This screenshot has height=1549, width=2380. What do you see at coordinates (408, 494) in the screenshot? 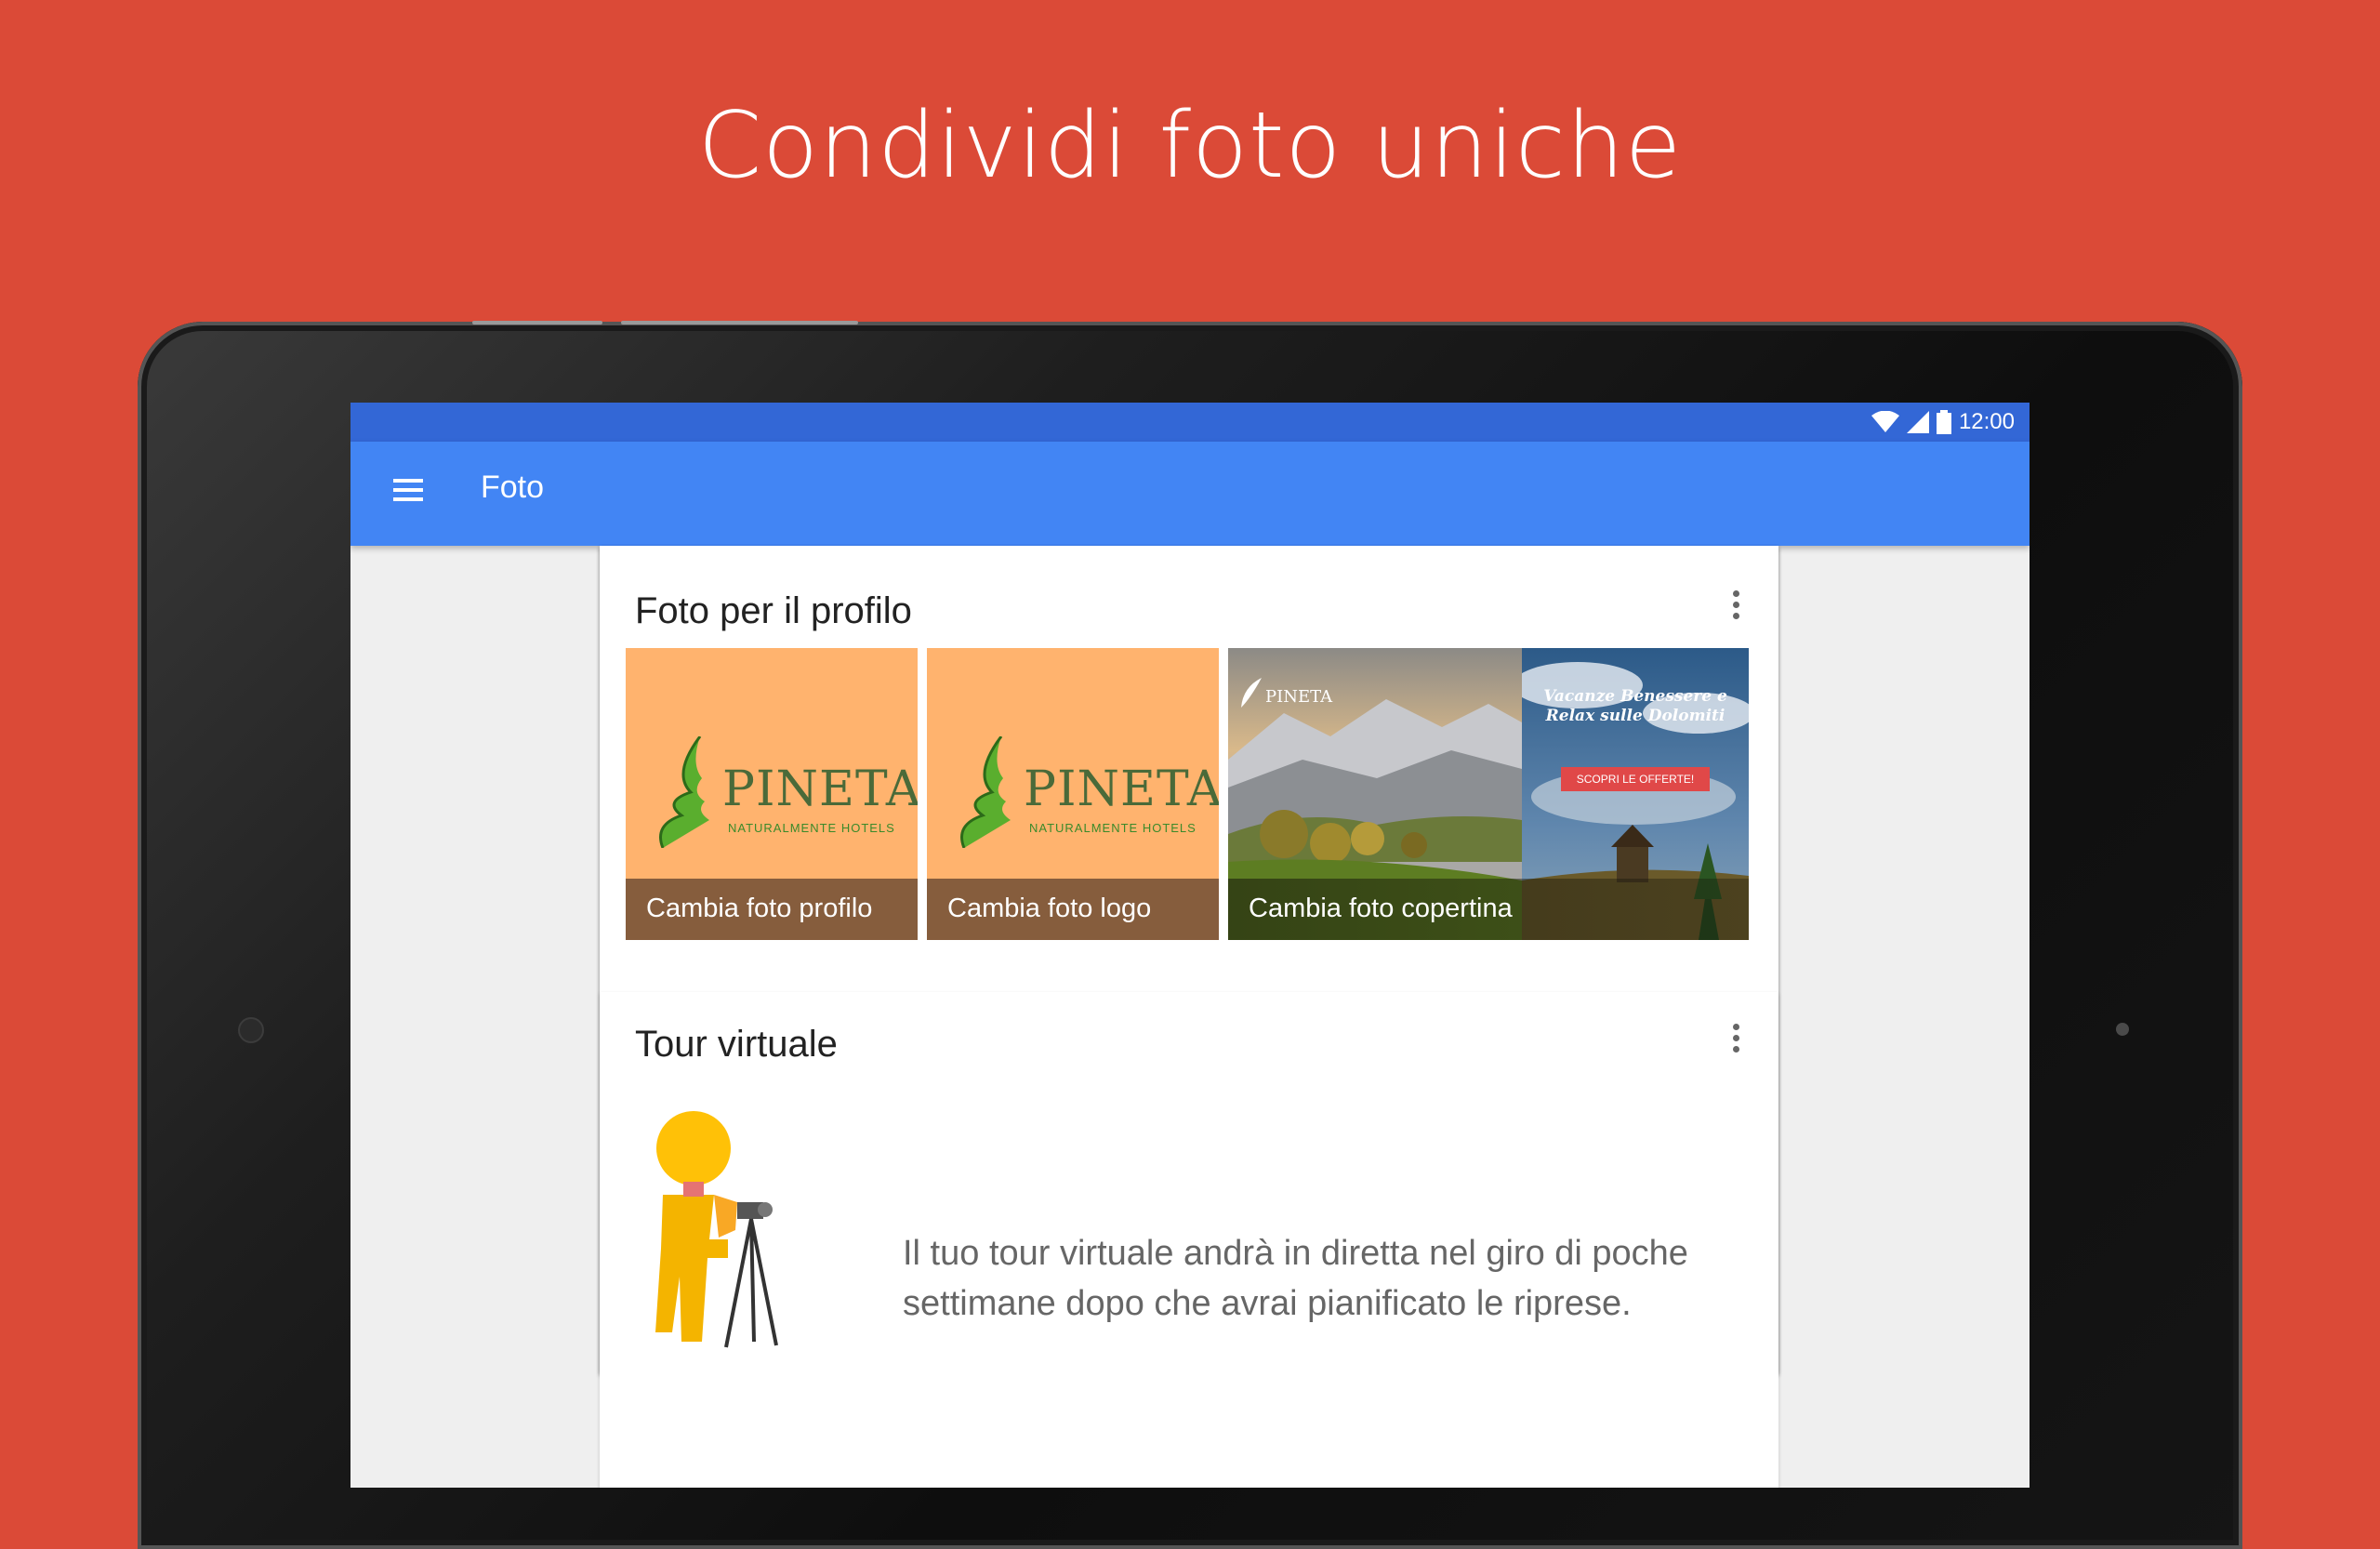
I see `menu-icon` at bounding box center [408, 494].